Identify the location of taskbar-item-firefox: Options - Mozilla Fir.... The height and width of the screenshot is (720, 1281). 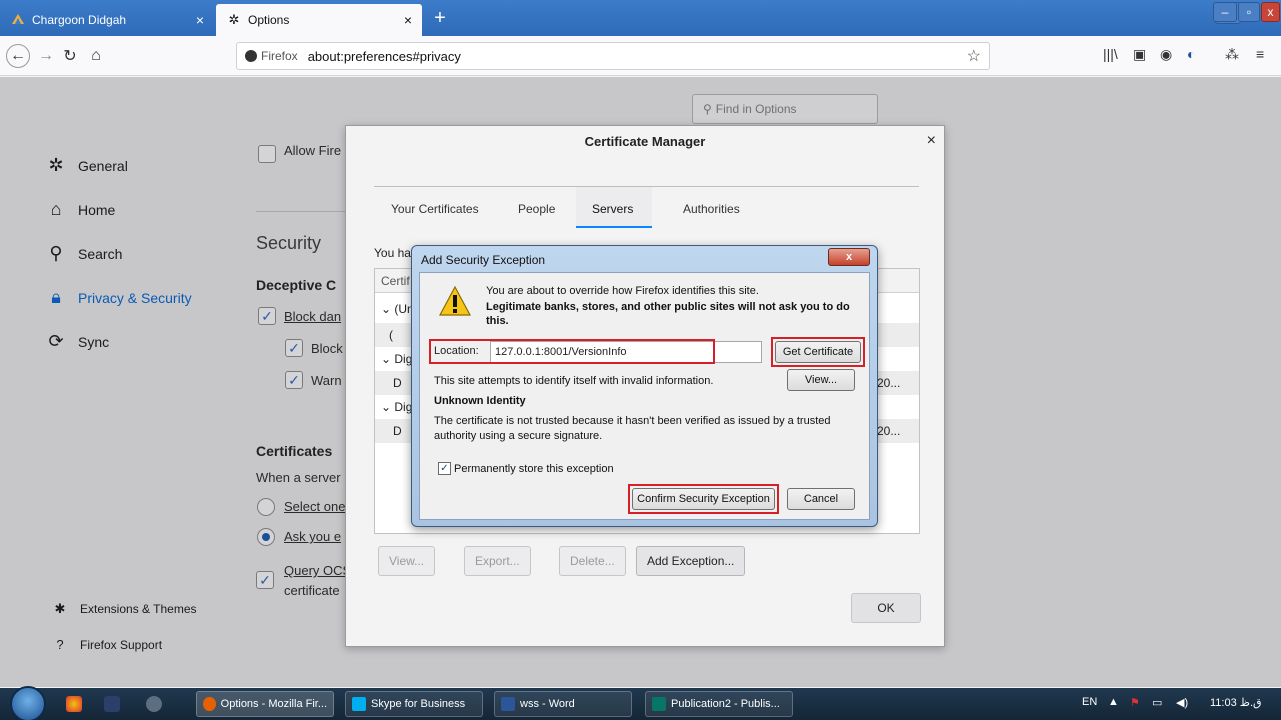
(265, 704).